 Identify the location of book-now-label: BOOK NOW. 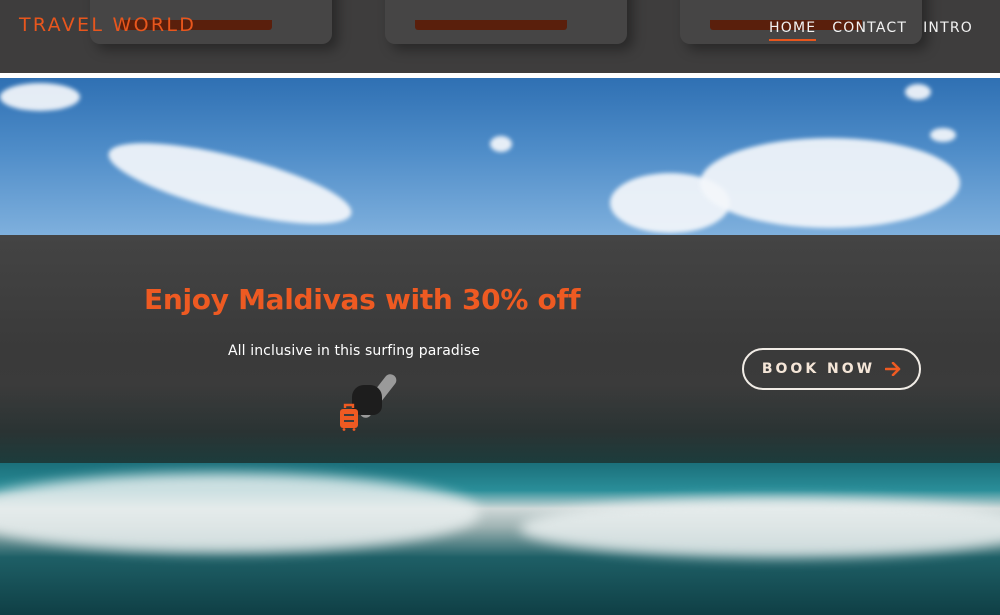
(818, 369).